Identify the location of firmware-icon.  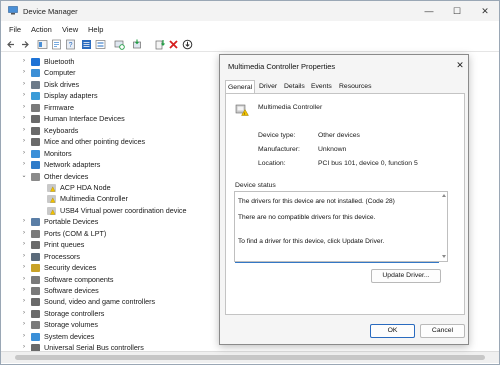
(35, 107).